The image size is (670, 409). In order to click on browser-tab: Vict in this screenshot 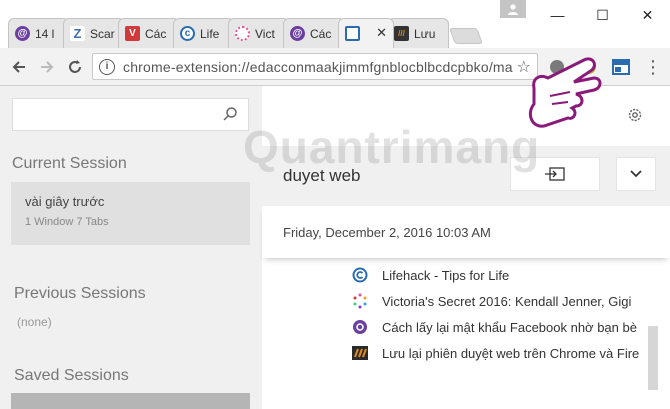, I will do `click(259, 33)`.